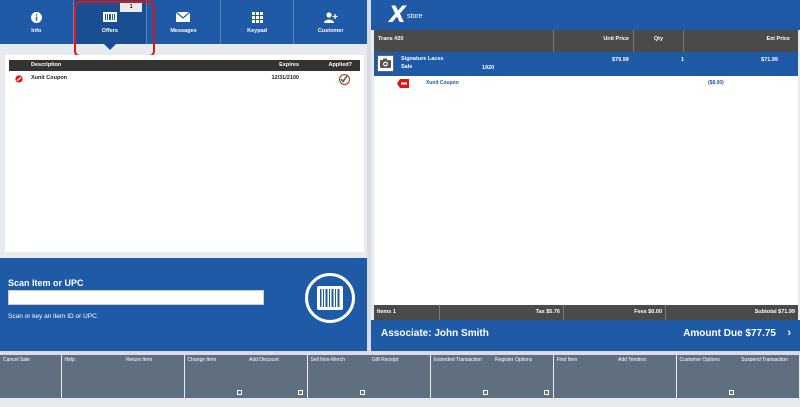  I want to click on coupon-tag-icon, so click(403, 83).